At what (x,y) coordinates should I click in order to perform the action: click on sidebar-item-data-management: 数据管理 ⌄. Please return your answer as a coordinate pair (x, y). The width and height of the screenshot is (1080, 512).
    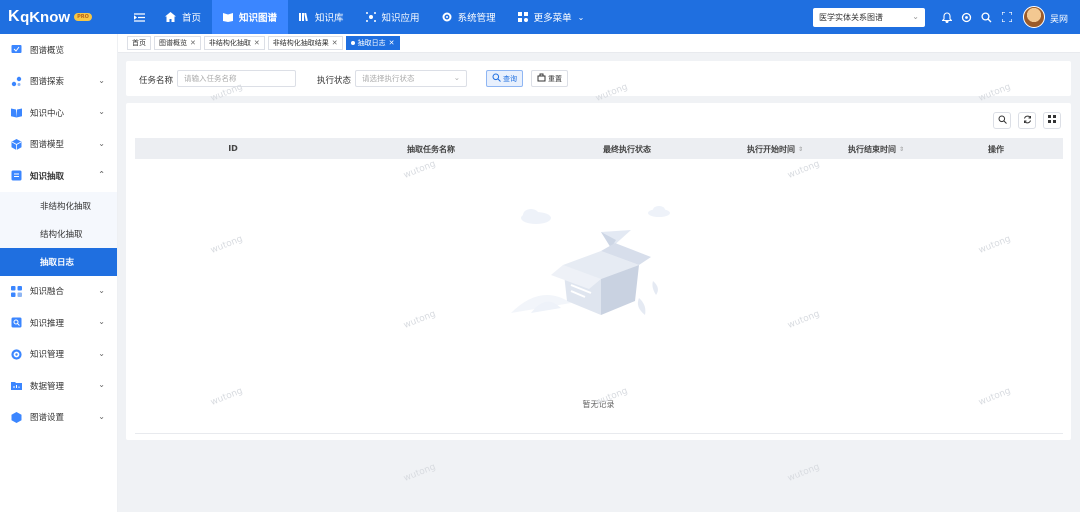
    Looking at the image, I should click on (58, 386).